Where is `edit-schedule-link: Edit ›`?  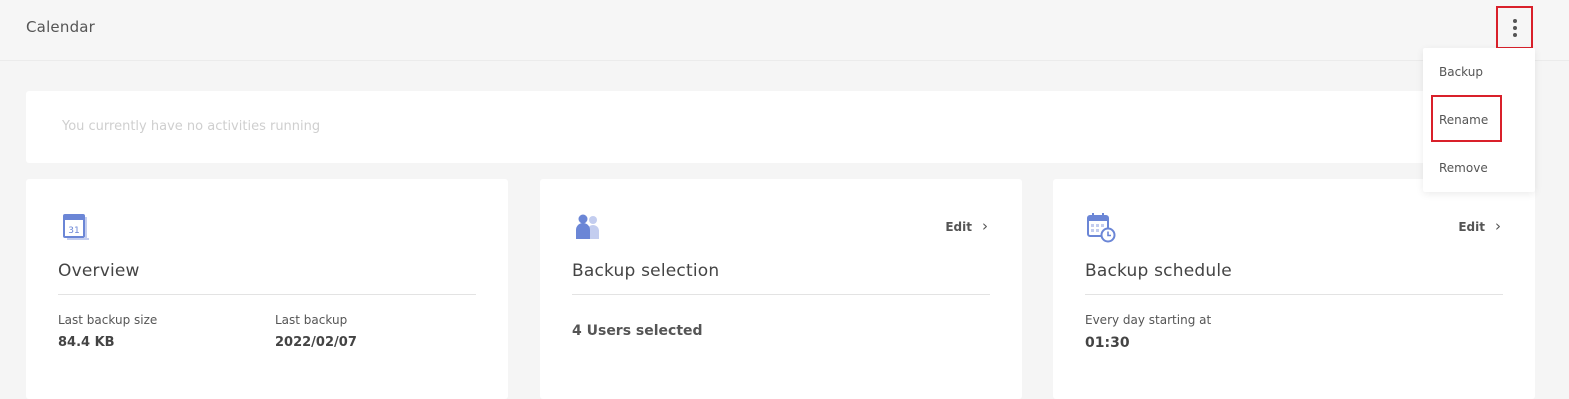
edit-schedule-link: Edit › is located at coordinates (1479, 226).